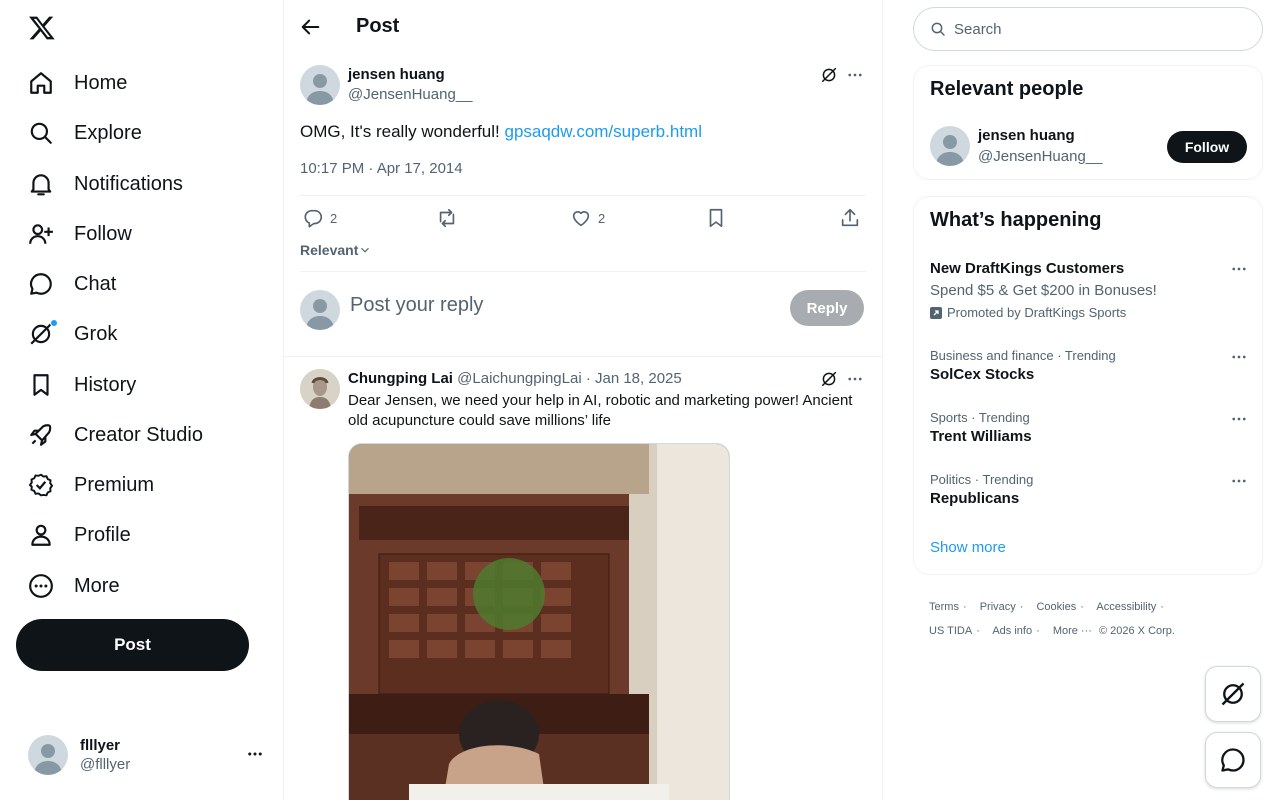 This screenshot has width=1280, height=800. What do you see at coordinates (132, 645) in the screenshot?
I see `post-button: Post` at bounding box center [132, 645].